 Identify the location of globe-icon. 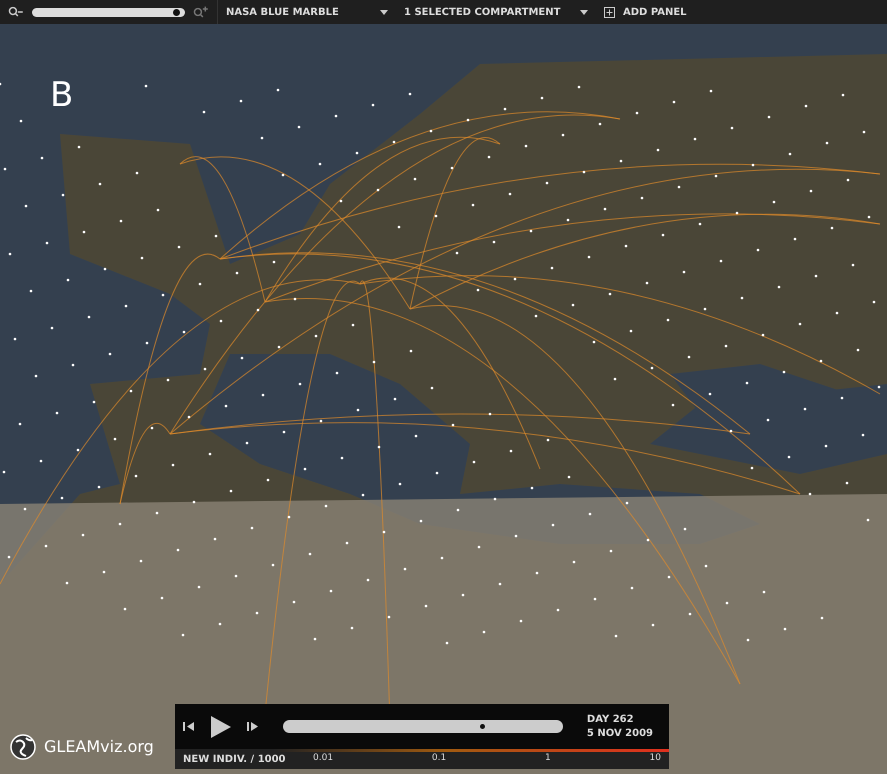
(23, 747).